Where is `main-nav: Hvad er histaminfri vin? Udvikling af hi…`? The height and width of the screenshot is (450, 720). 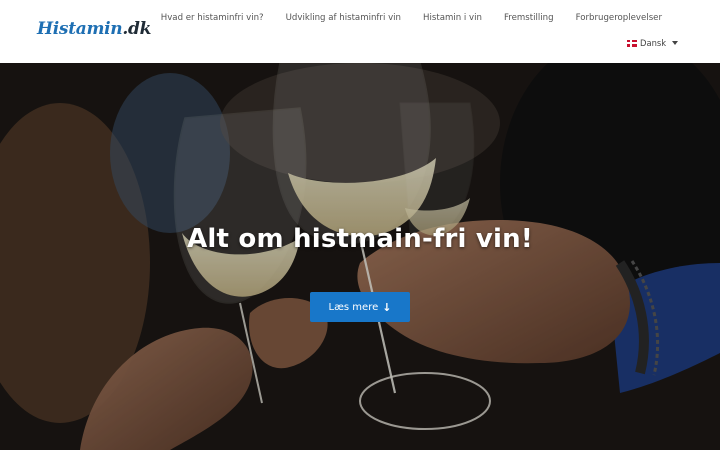
main-nav: Hvad er histaminfri vin? Udvikling af hi… is located at coordinates (411, 18).